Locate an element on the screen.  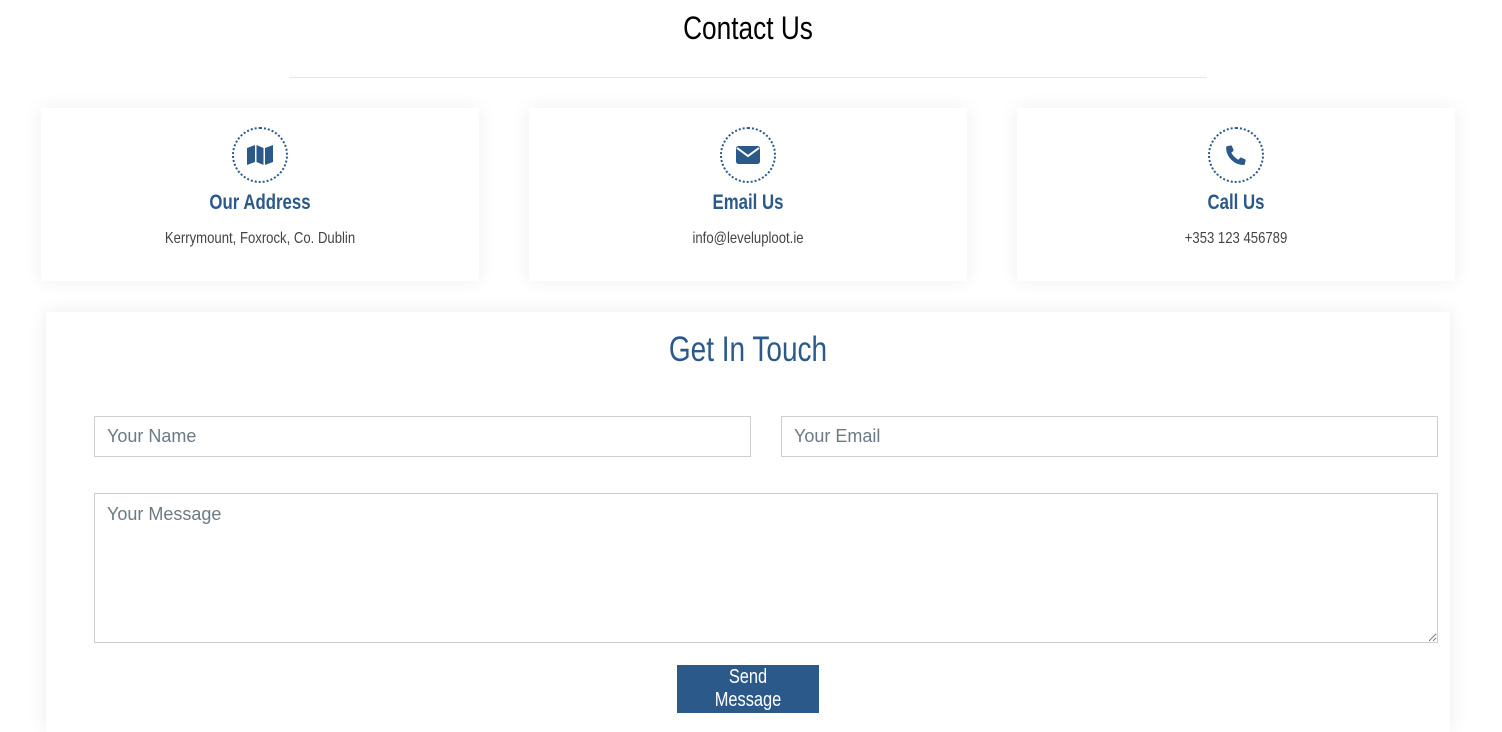
address-heading: Our Address is located at coordinates (260, 202).